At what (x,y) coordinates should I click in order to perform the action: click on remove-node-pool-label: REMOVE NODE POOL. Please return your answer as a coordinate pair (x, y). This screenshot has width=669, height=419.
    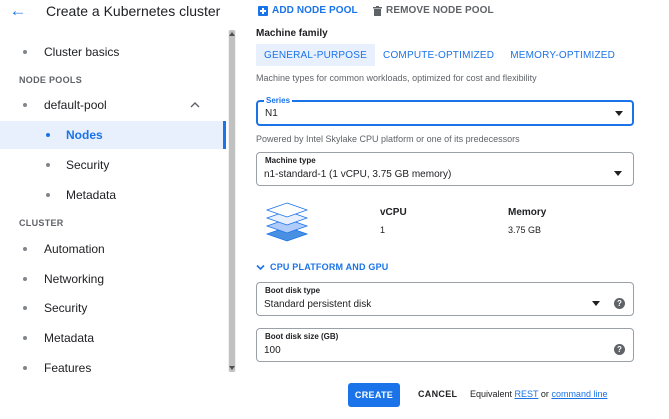
    Looking at the image, I should click on (440, 10).